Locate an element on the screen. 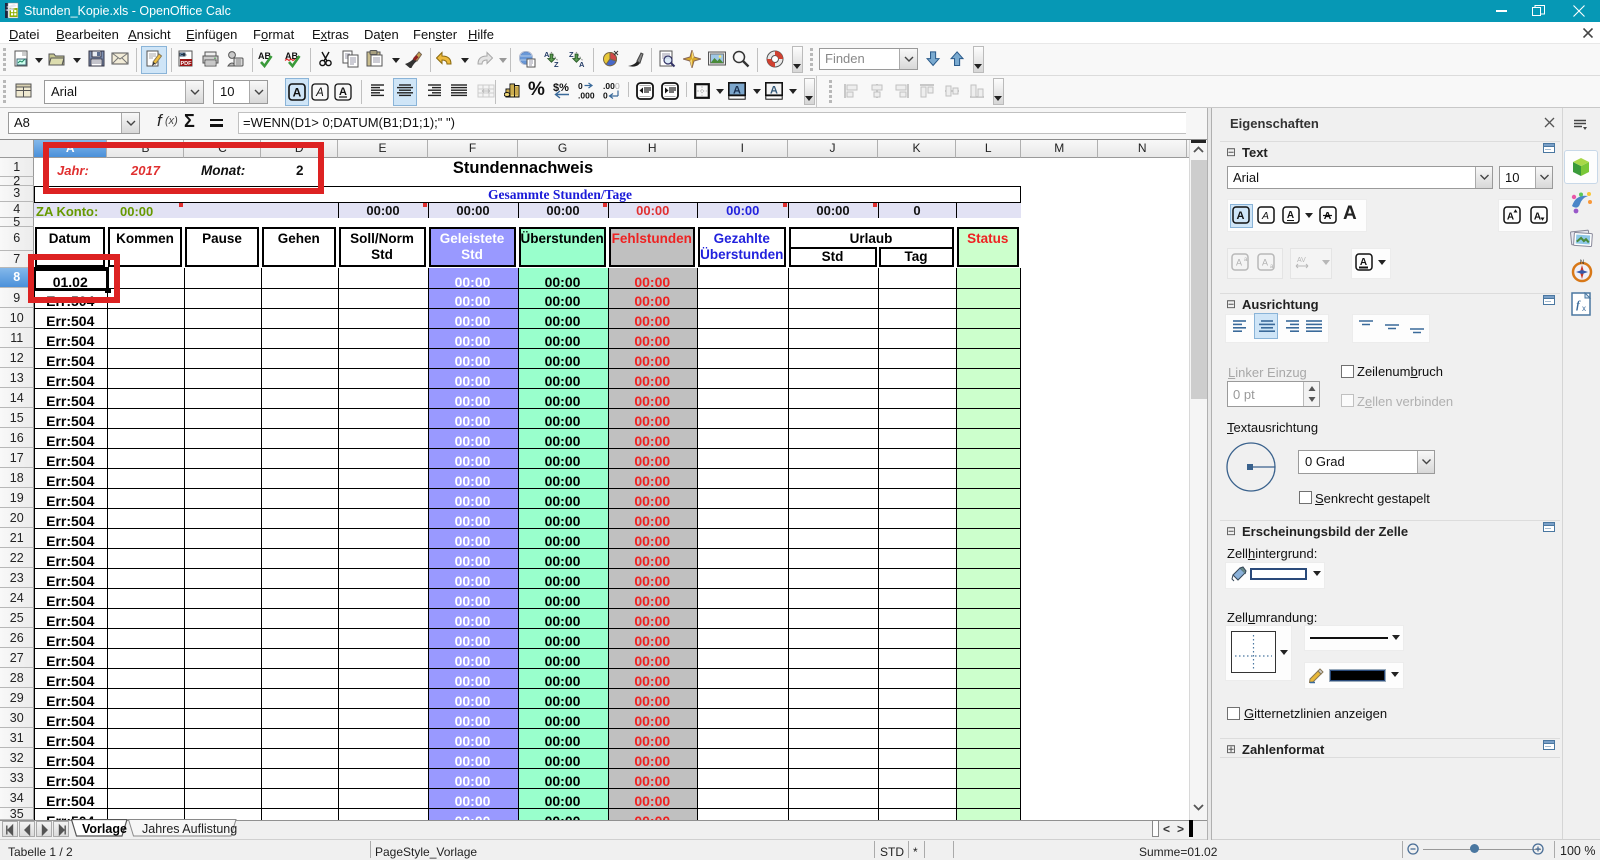  svg-text: x is located at coordinates (1584, 308).